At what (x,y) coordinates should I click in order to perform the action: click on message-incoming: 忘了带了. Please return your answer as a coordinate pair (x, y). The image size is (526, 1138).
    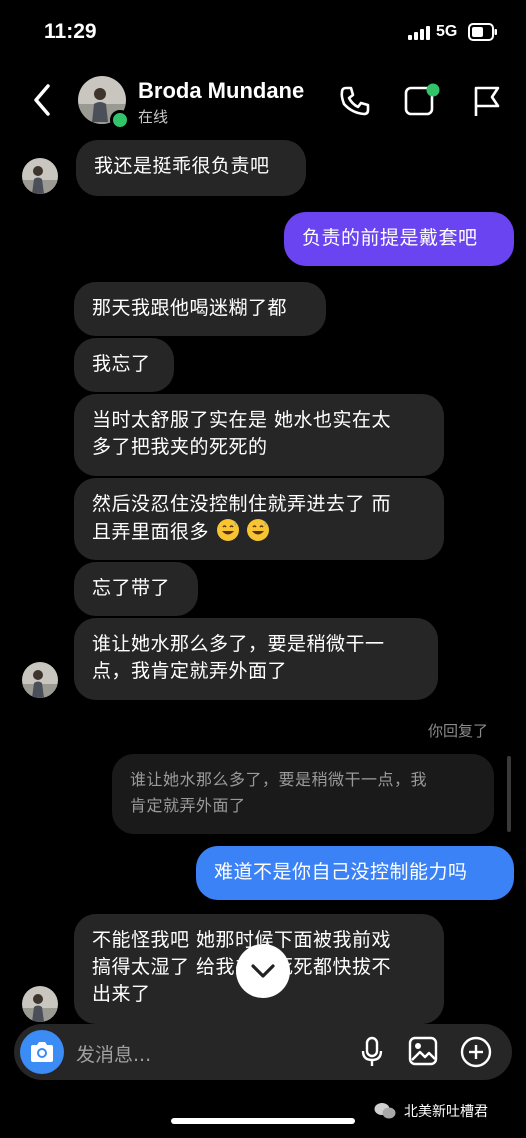
    Looking at the image, I should click on (136, 589).